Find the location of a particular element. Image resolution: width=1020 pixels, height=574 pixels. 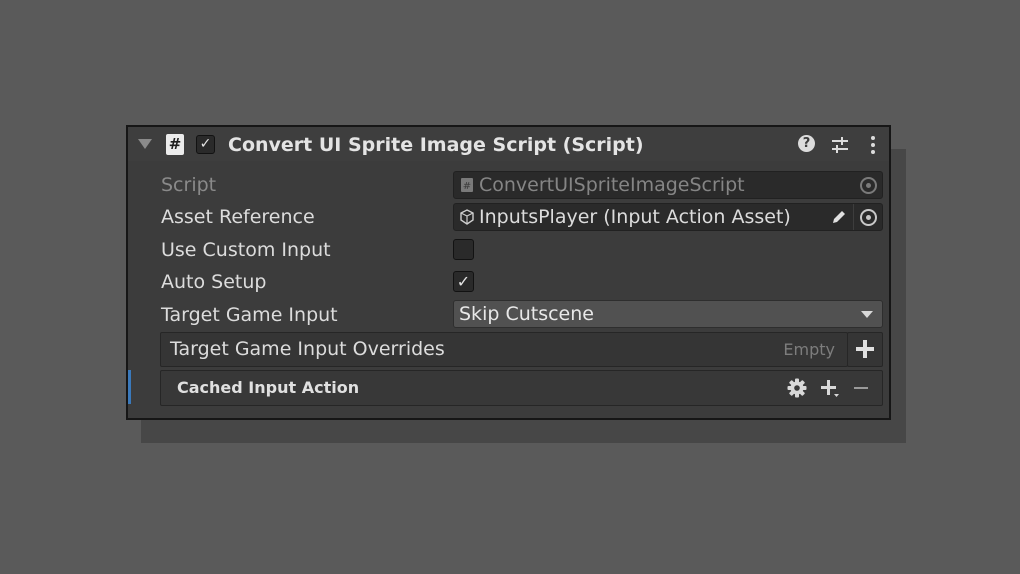

script-value: ConvertUISpriteImageScript is located at coordinates (612, 185).